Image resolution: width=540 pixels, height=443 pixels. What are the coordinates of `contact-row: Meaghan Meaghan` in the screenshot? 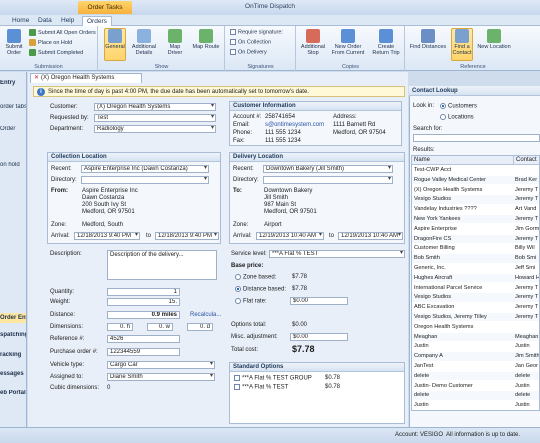 It's located at (475, 336).